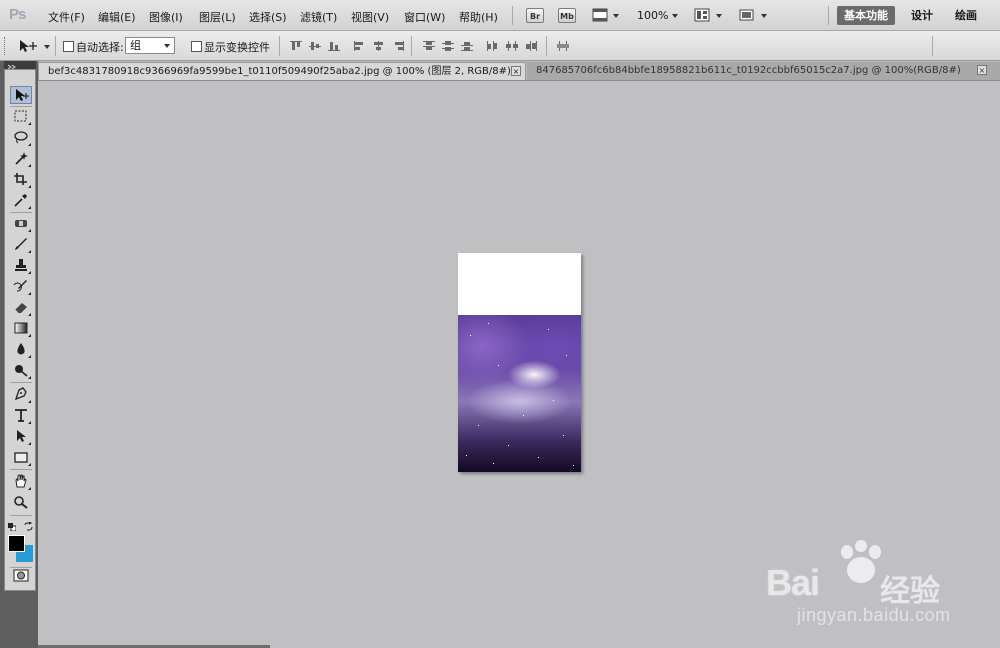 The image size is (1000, 648). What do you see at coordinates (535, 15) in the screenshot?
I see `bridge-button: Br` at bounding box center [535, 15].